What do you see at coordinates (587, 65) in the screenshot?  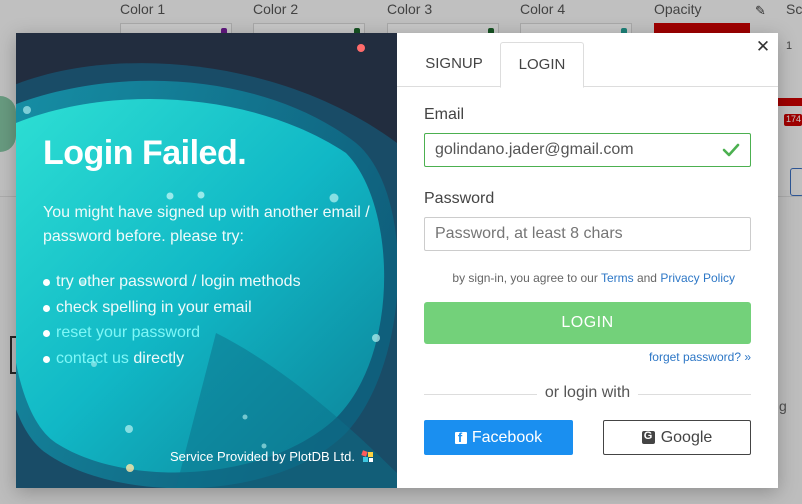 I see `auth-tabs: SIGNUP LOGIN` at bounding box center [587, 65].